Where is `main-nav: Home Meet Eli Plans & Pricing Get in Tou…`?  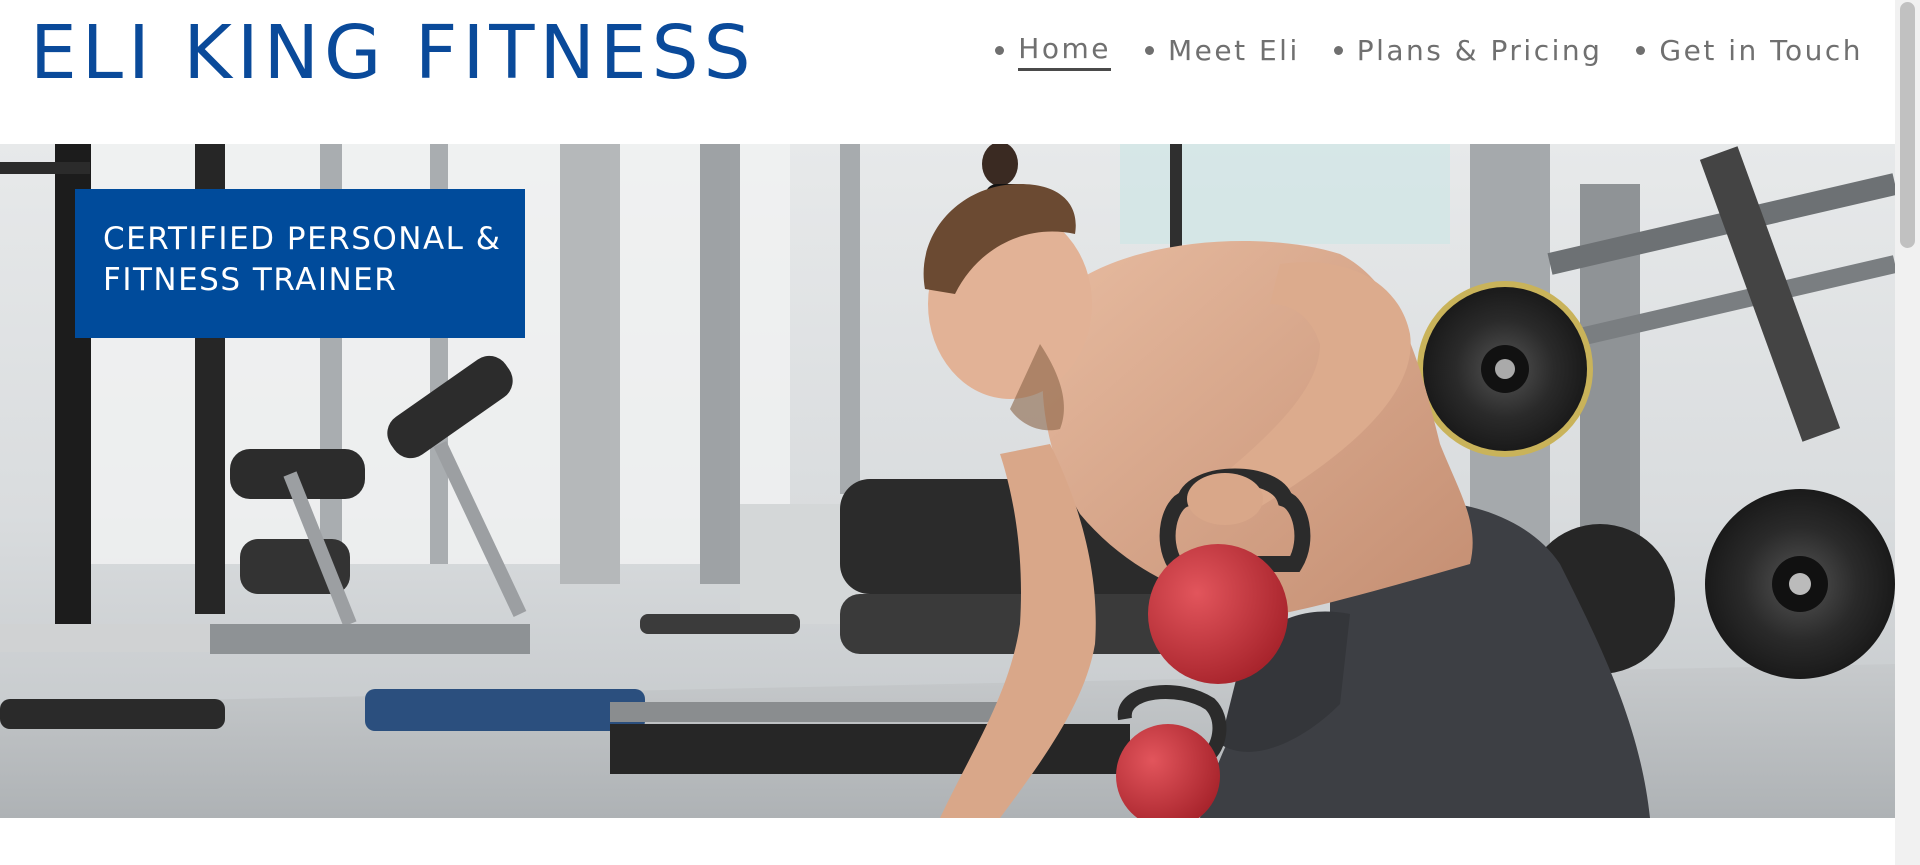 main-nav: Home Meet Eli Plans & Pricing Get in Tou… is located at coordinates (1412, 50).